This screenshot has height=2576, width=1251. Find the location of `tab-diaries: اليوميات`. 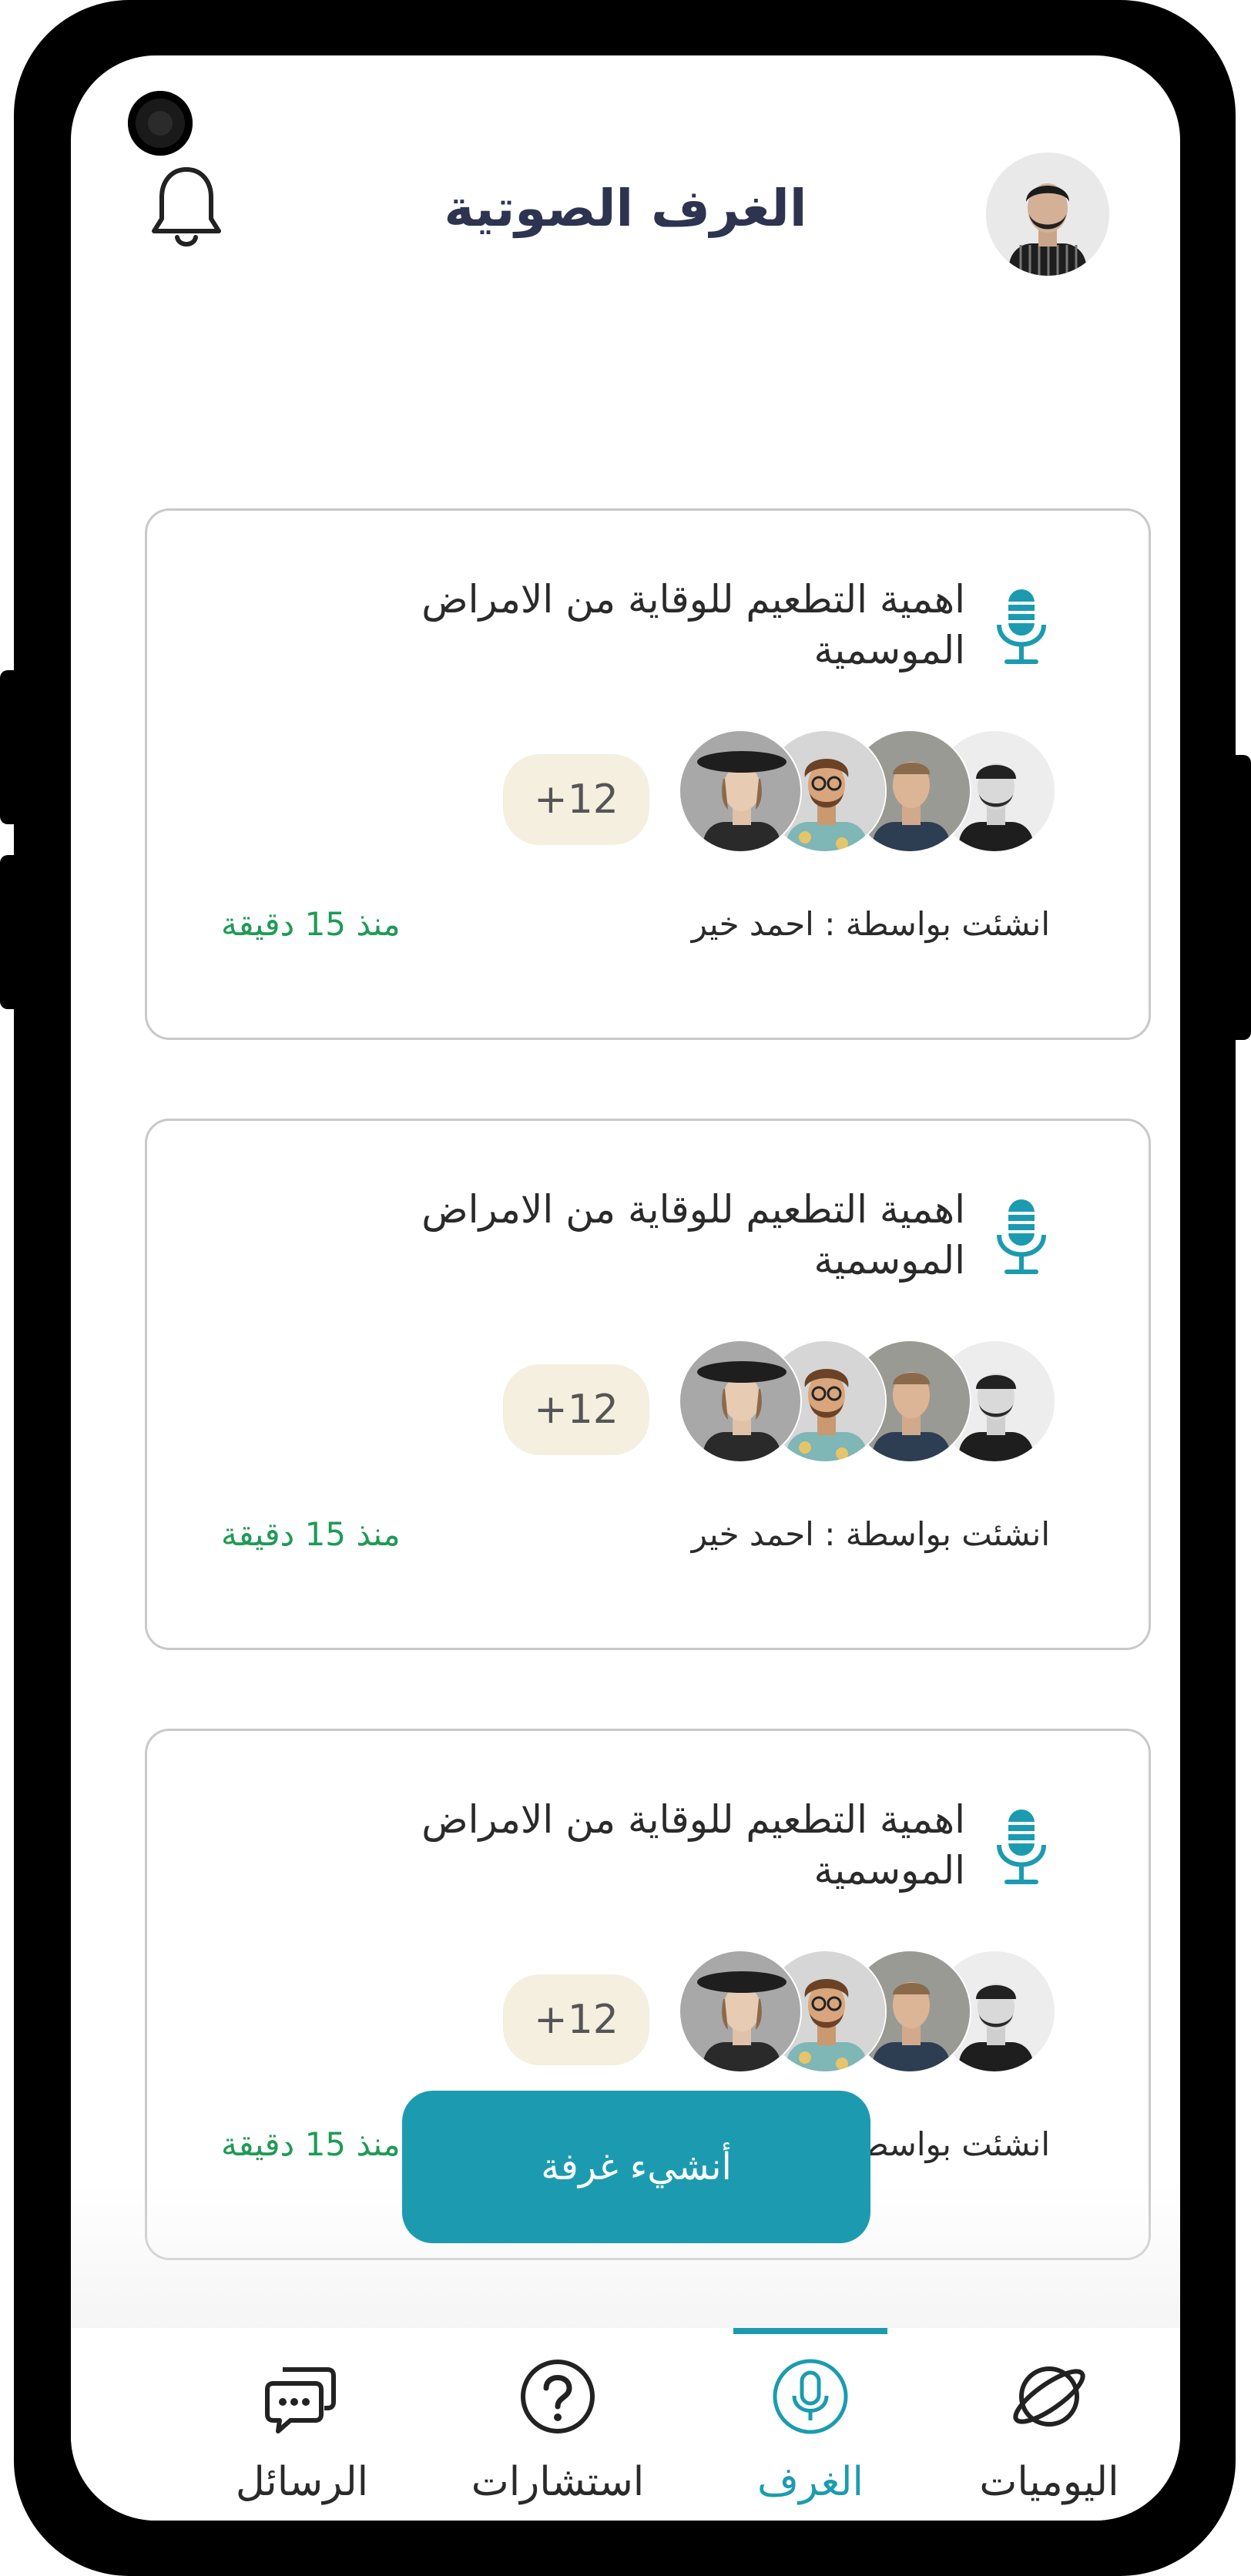

tab-diaries: اليوميات is located at coordinates (1049, 2424).